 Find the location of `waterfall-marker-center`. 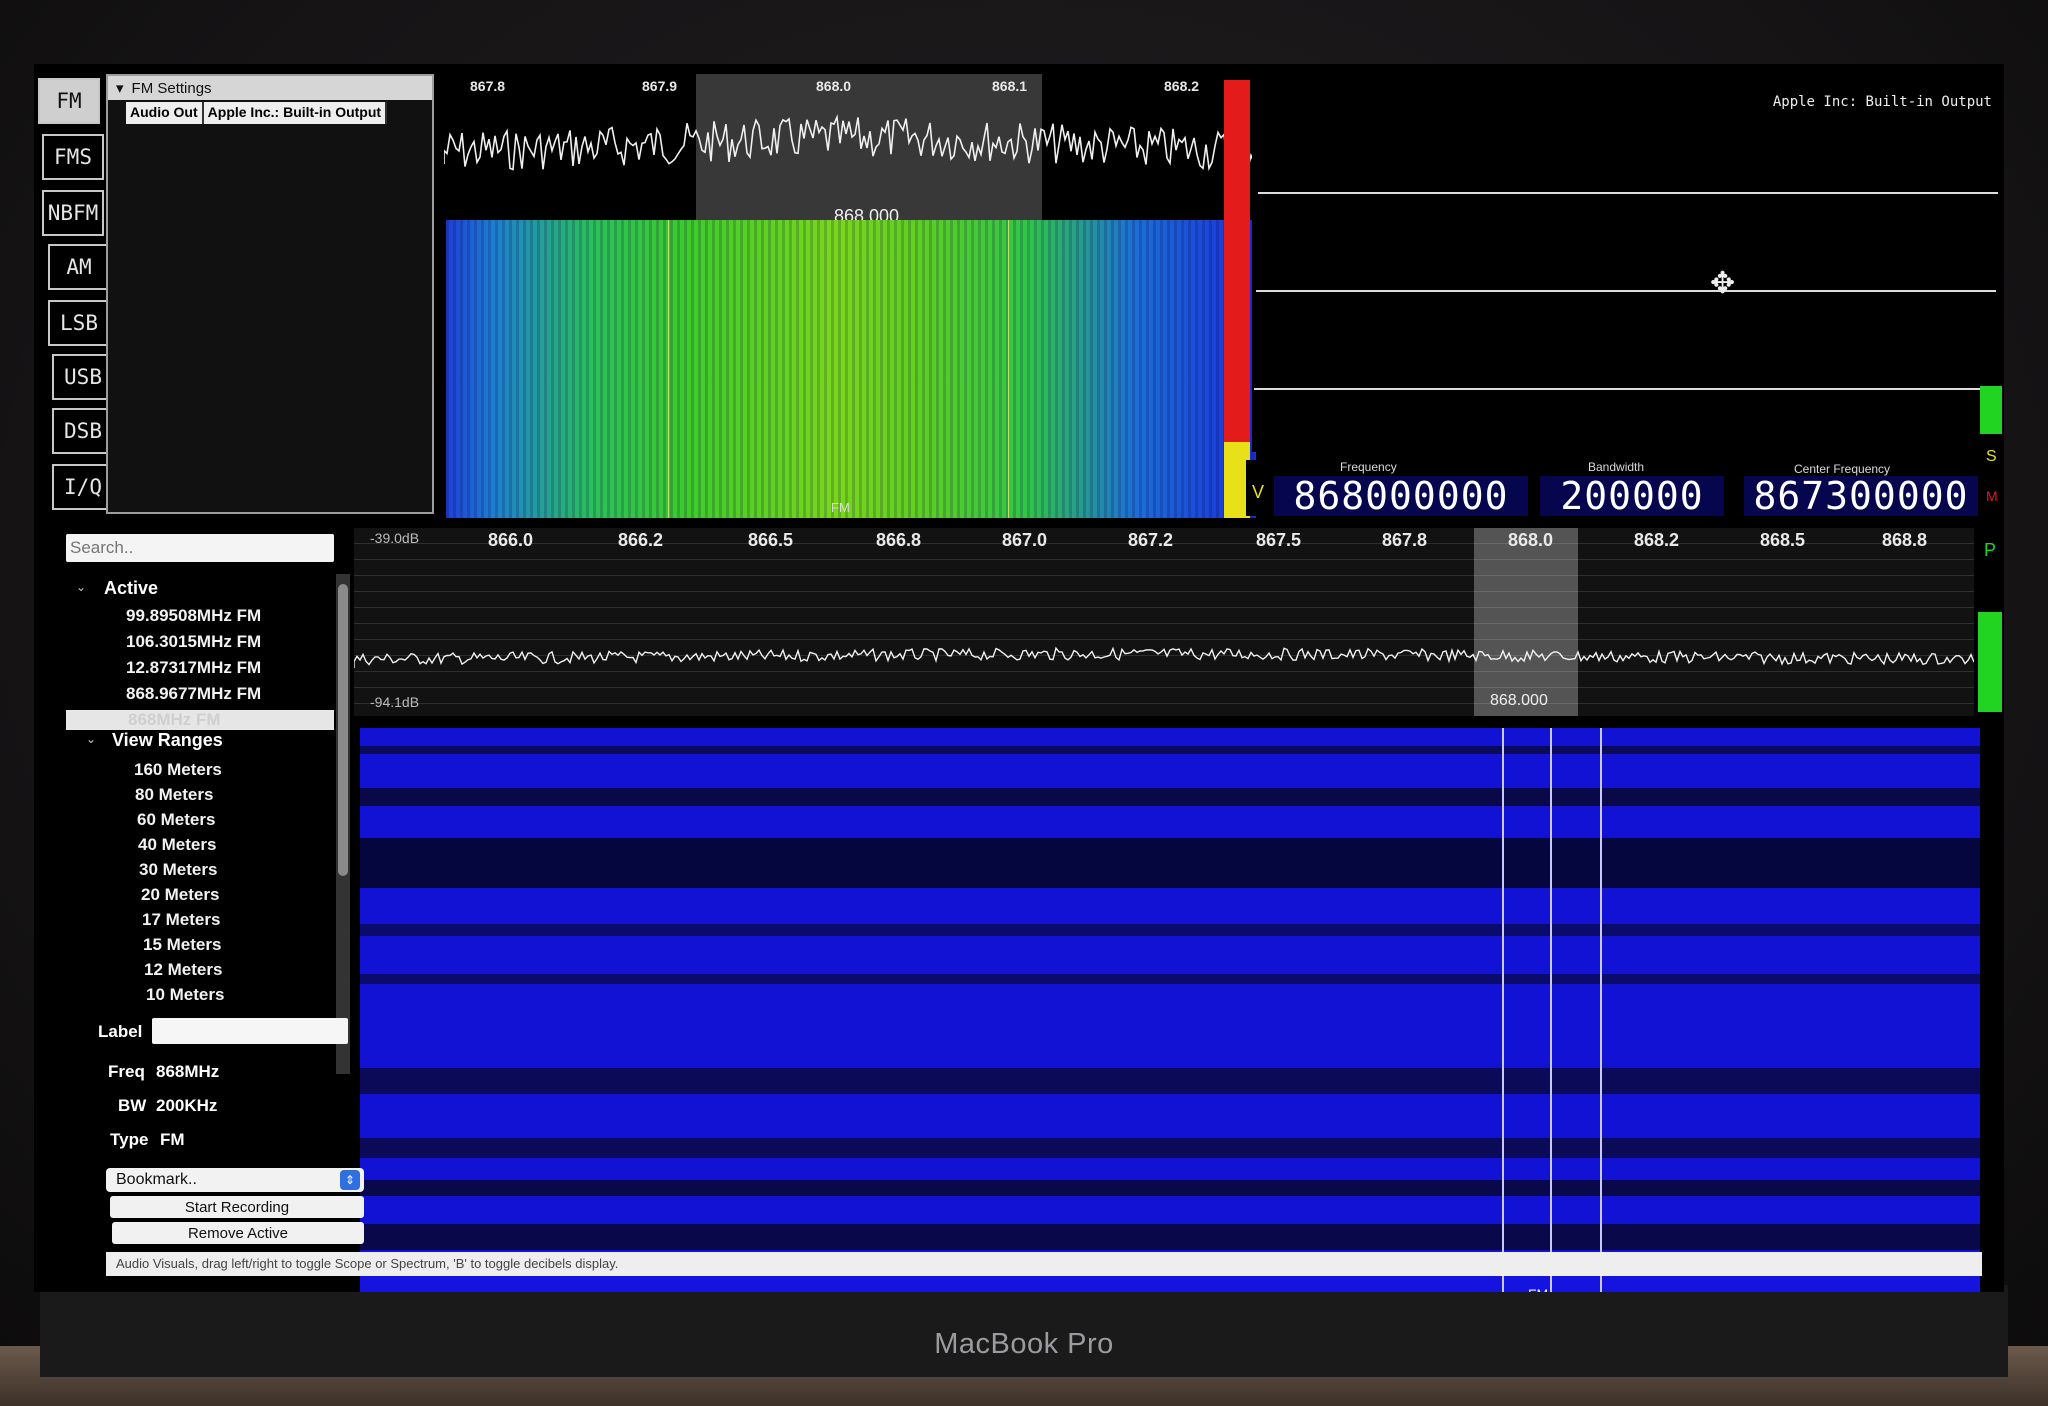

waterfall-marker-center is located at coordinates (1551, 1010).